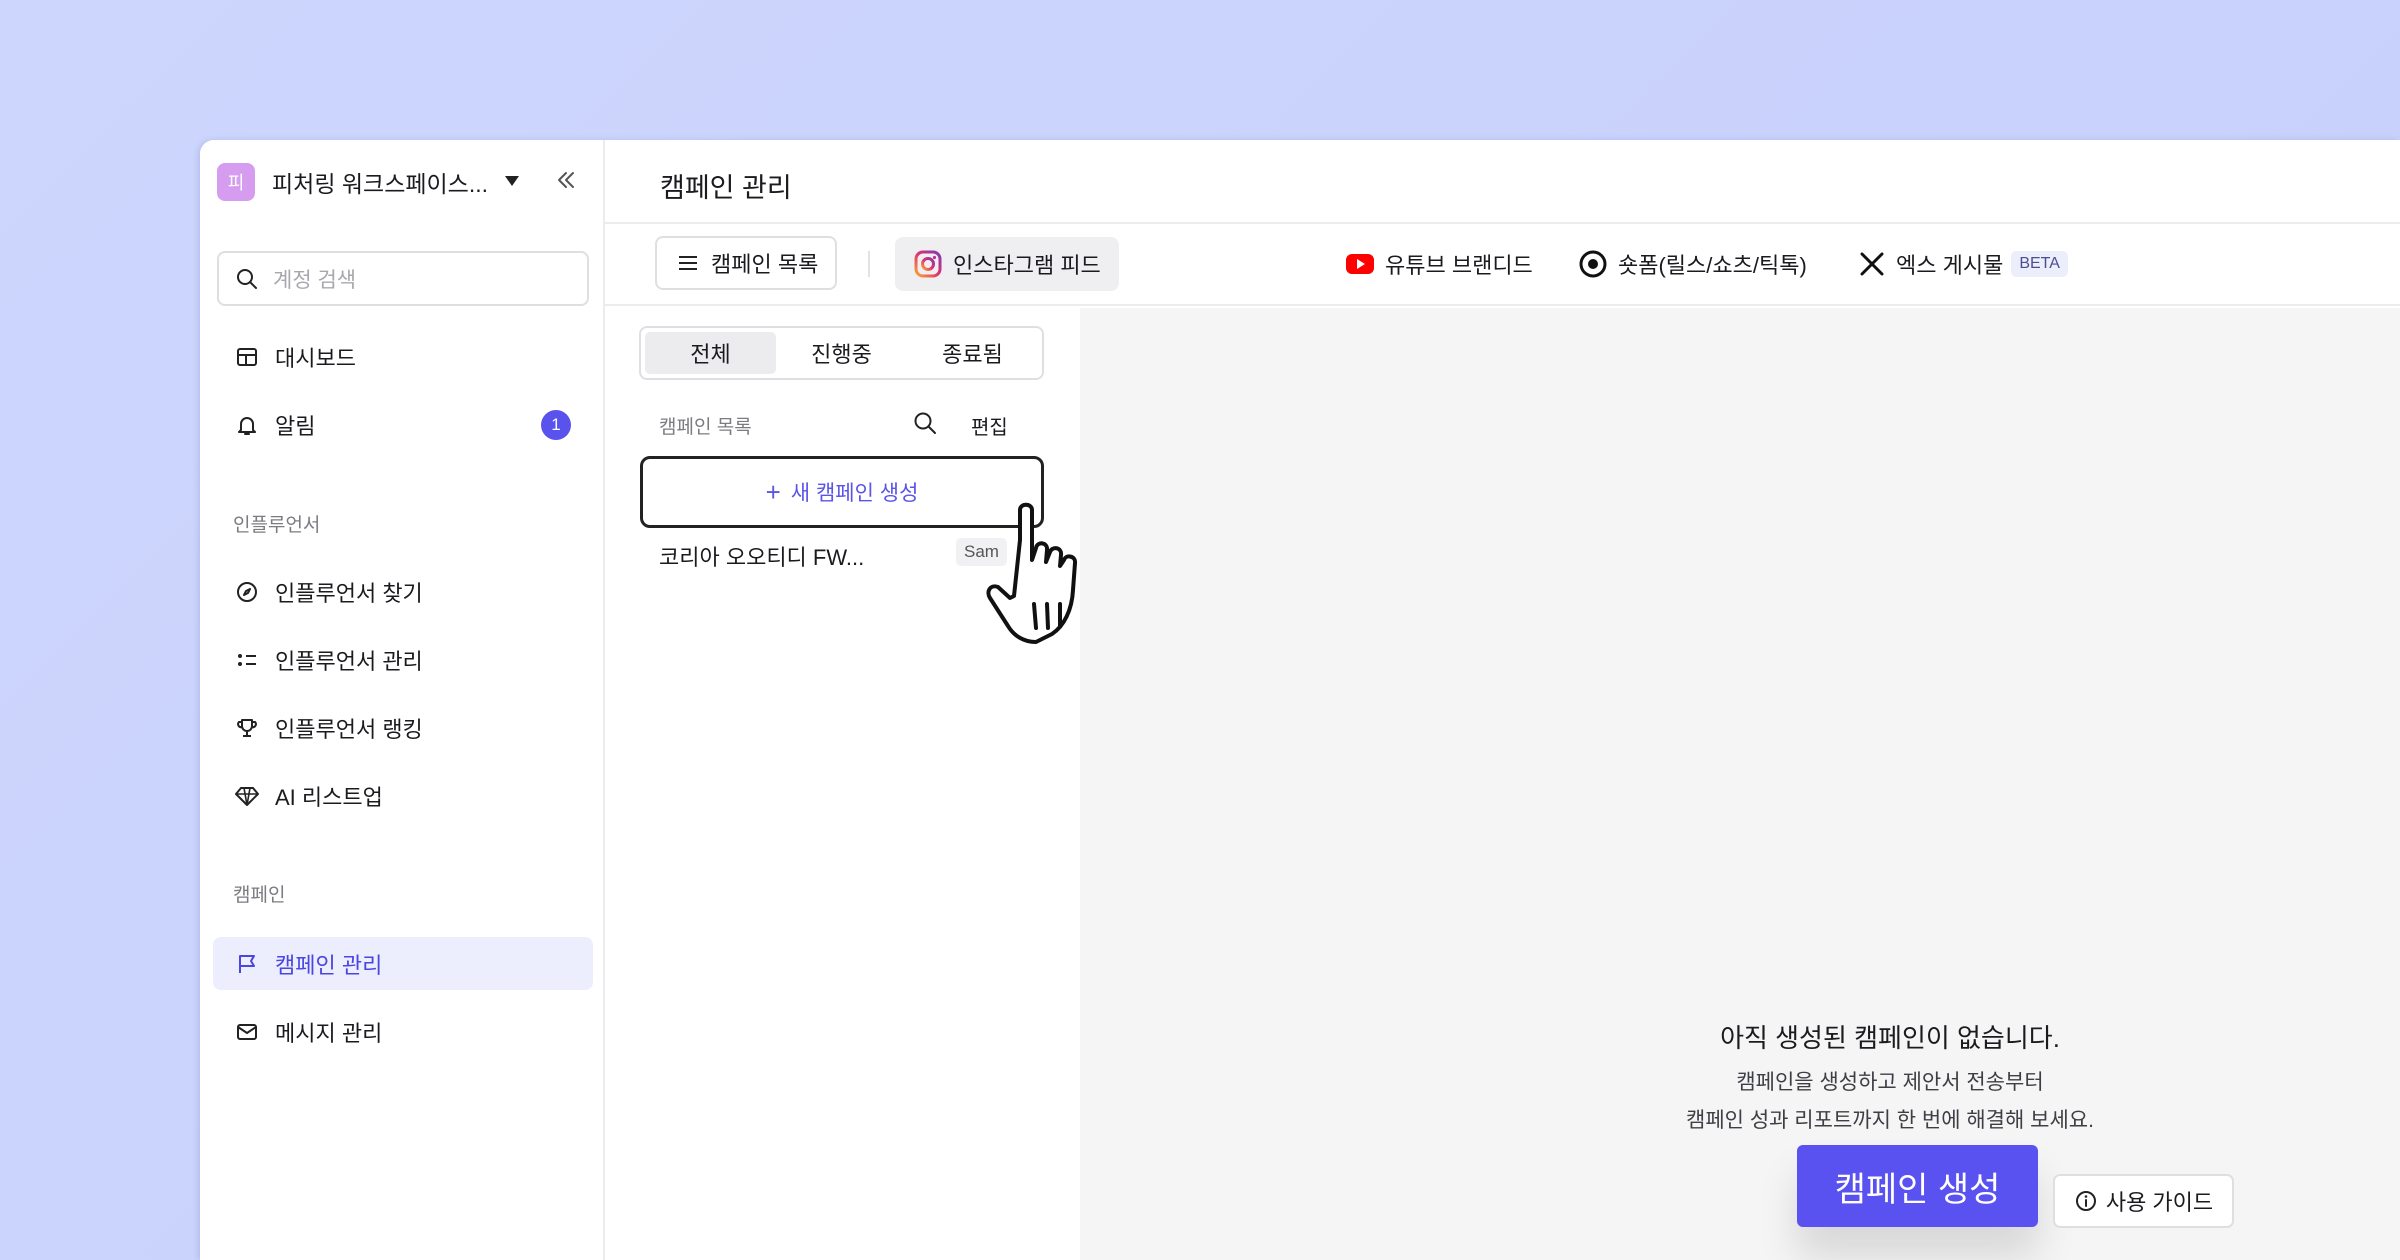  What do you see at coordinates (403, 795) in the screenshot?
I see `sidebar-item-ai-listup: AI 리스트업` at bounding box center [403, 795].